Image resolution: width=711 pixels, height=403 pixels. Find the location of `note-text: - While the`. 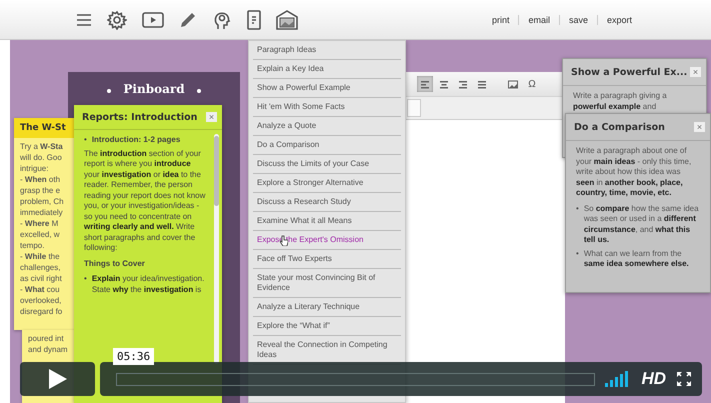

note-text: - While the is located at coordinates (40, 256).